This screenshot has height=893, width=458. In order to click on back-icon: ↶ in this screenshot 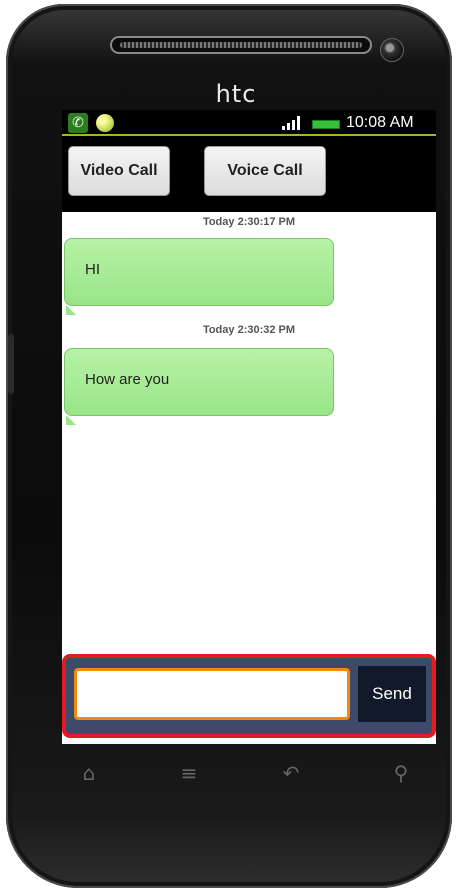, I will do `click(291, 773)`.